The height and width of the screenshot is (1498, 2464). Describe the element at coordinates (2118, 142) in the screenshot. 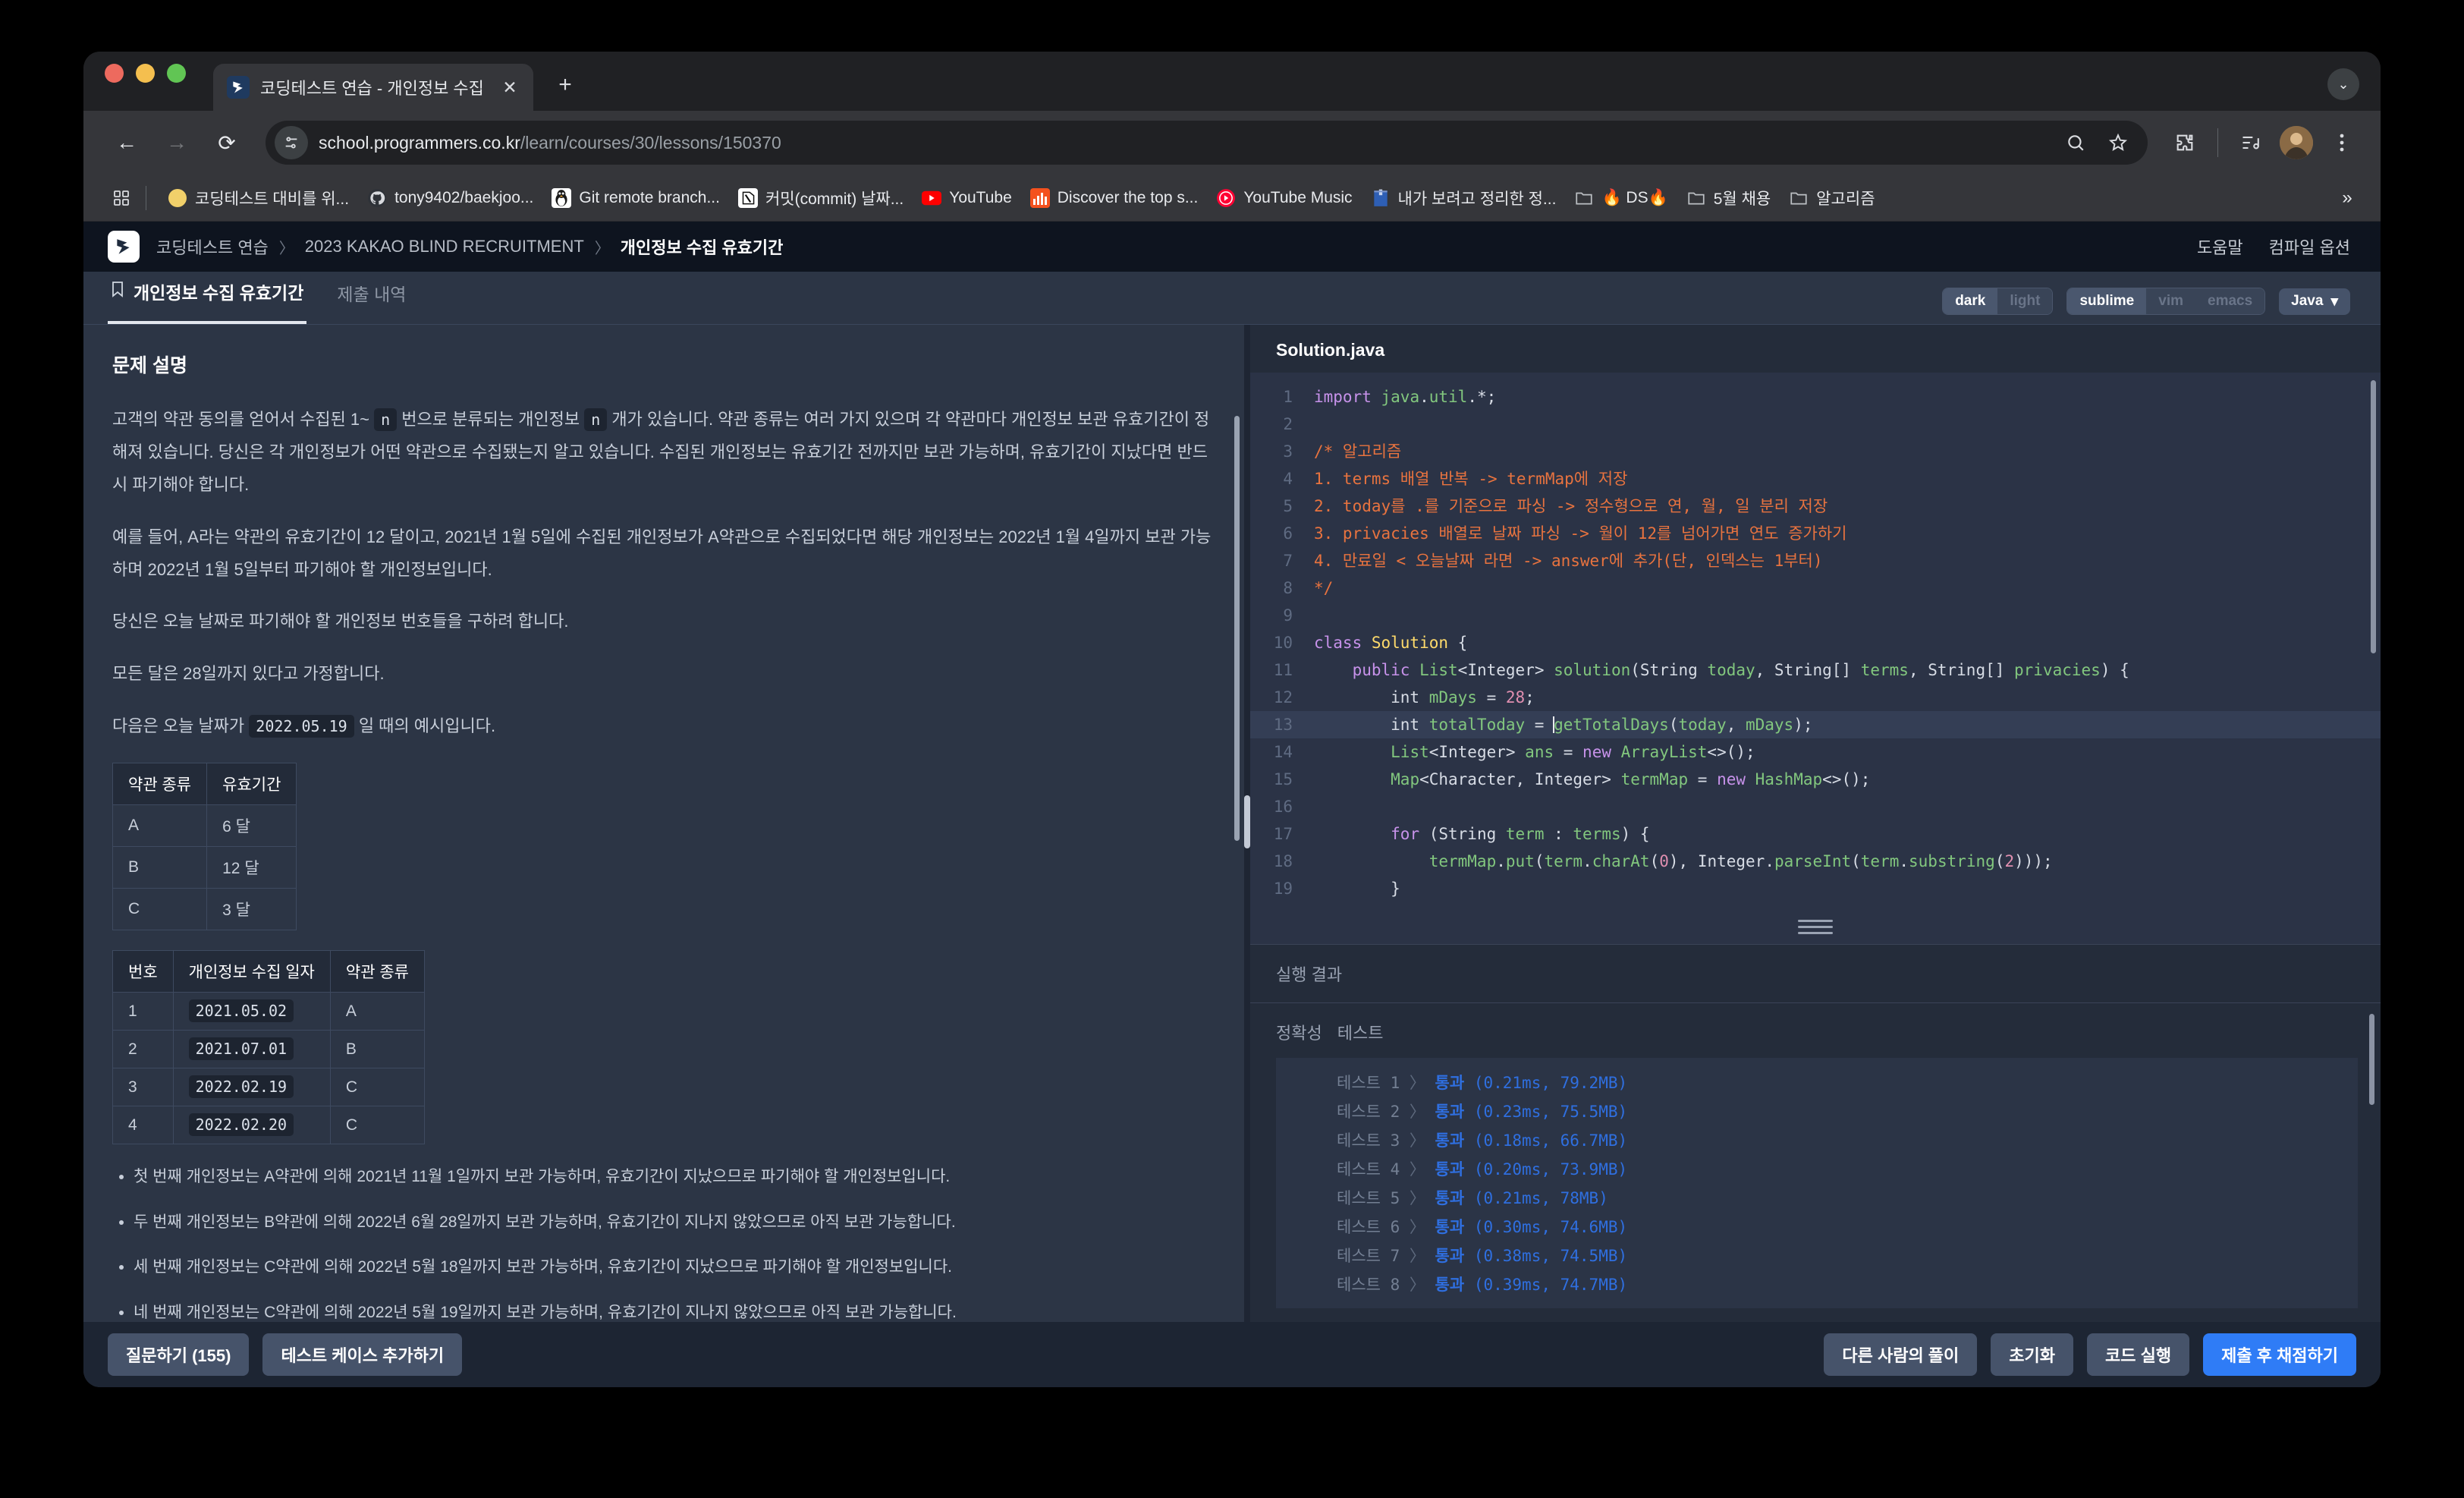

I see `star-icon` at that location.